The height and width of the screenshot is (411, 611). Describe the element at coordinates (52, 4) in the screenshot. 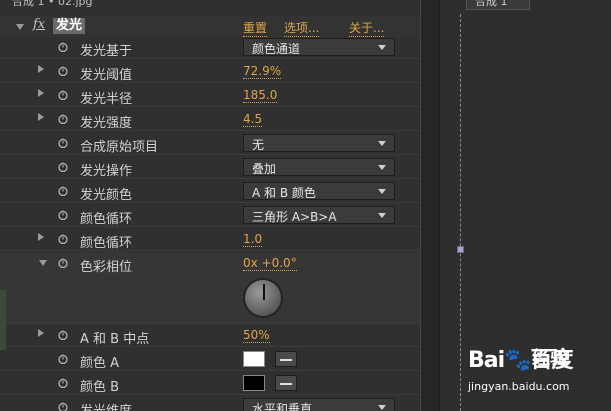

I see `panel-title: 合成 1 • 02.jpg` at that location.